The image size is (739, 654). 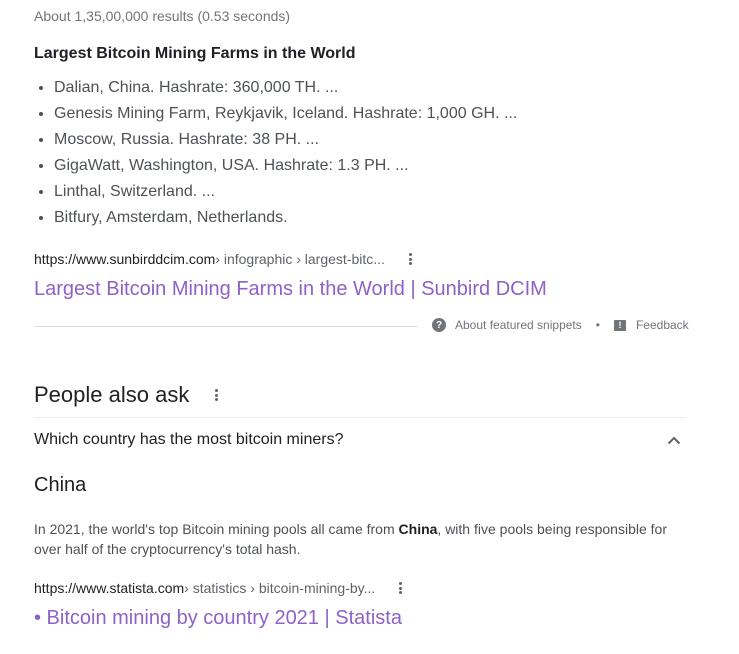 I want to click on answer-heading: China, so click(x=60, y=485).